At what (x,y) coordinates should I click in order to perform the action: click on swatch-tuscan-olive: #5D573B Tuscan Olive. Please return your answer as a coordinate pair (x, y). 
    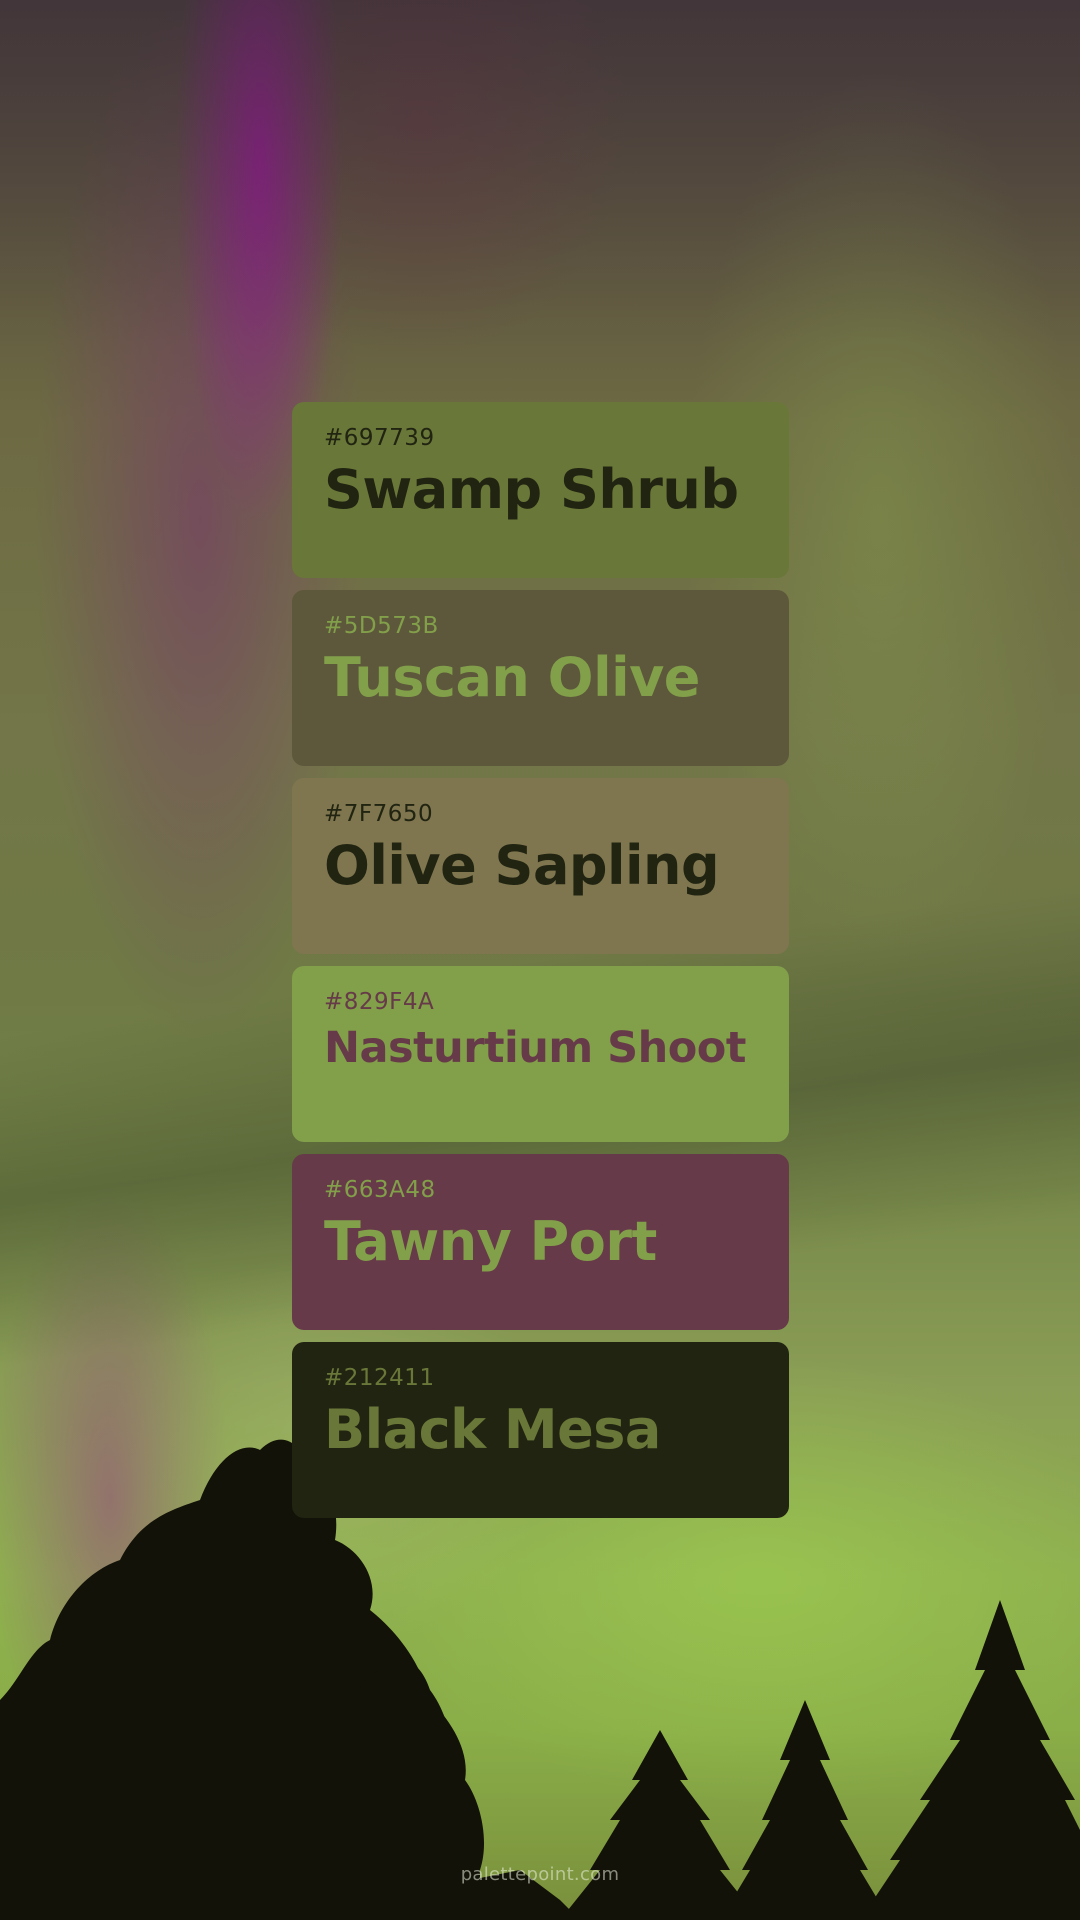
    Looking at the image, I should click on (540, 678).